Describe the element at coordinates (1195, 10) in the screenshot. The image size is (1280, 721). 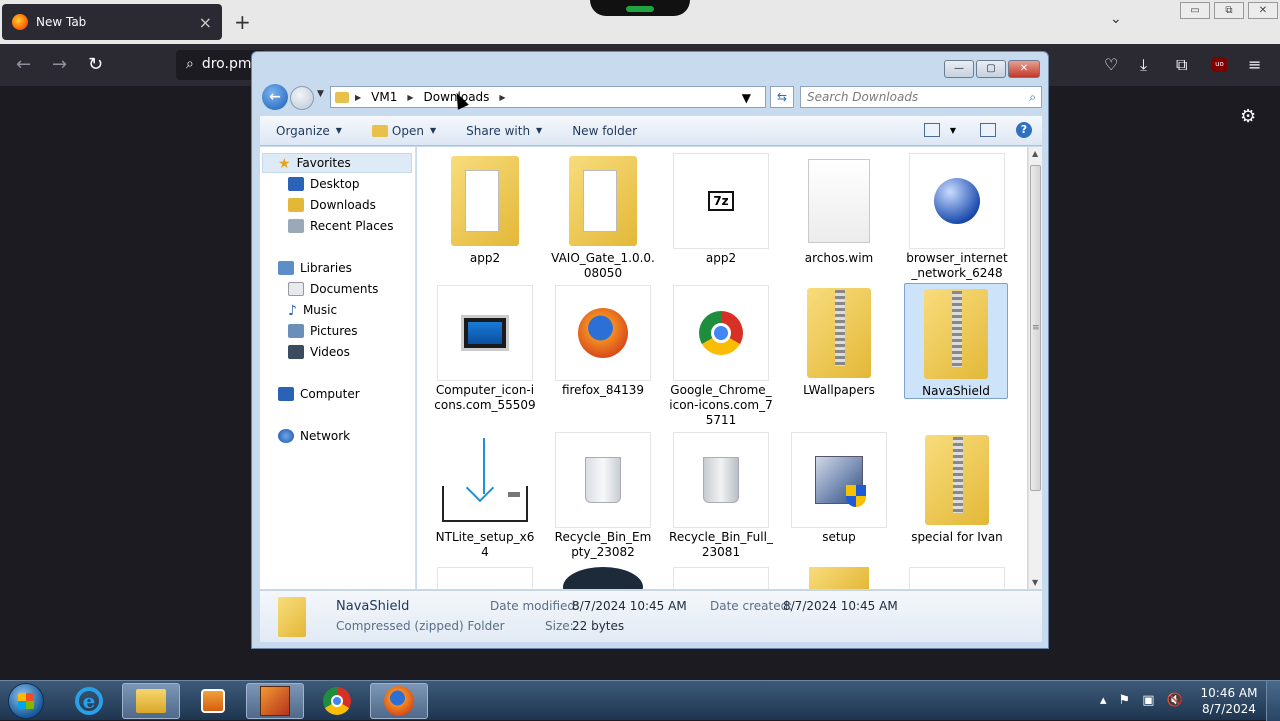
I see `browser-minimize-button: ▭` at that location.